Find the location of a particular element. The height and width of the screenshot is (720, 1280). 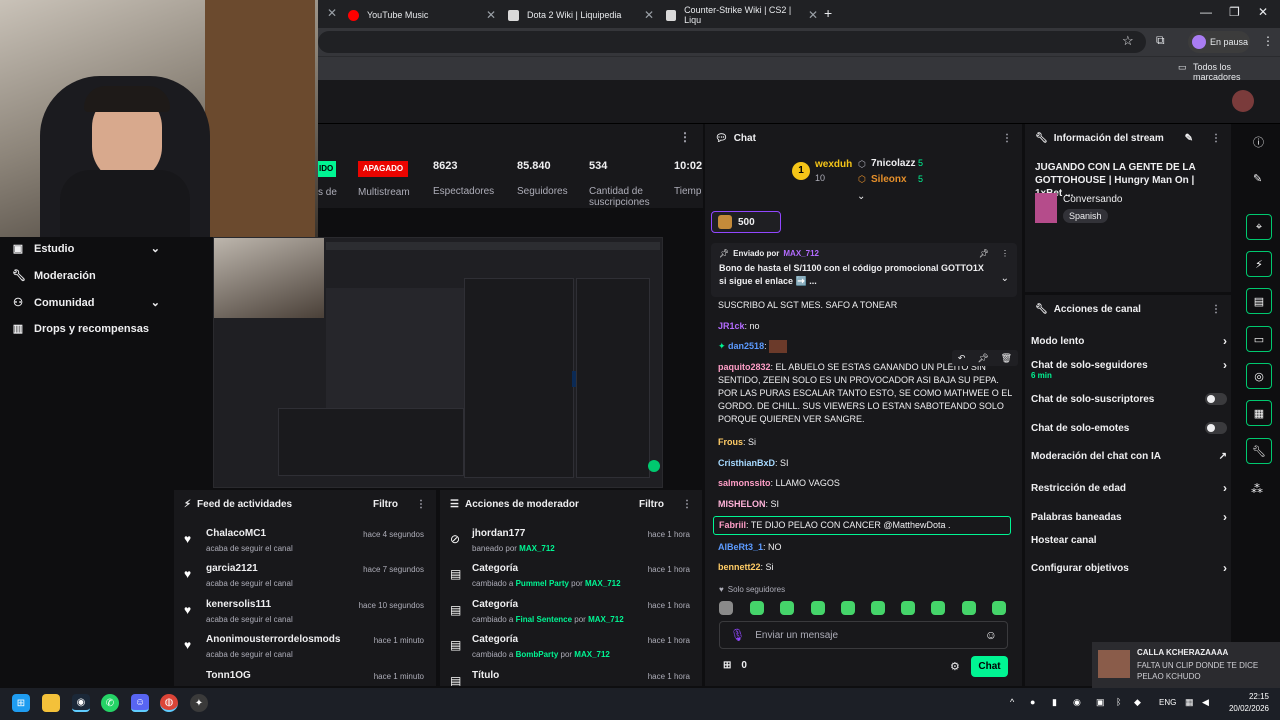

category-name: BombParty is located at coordinates (537, 654).